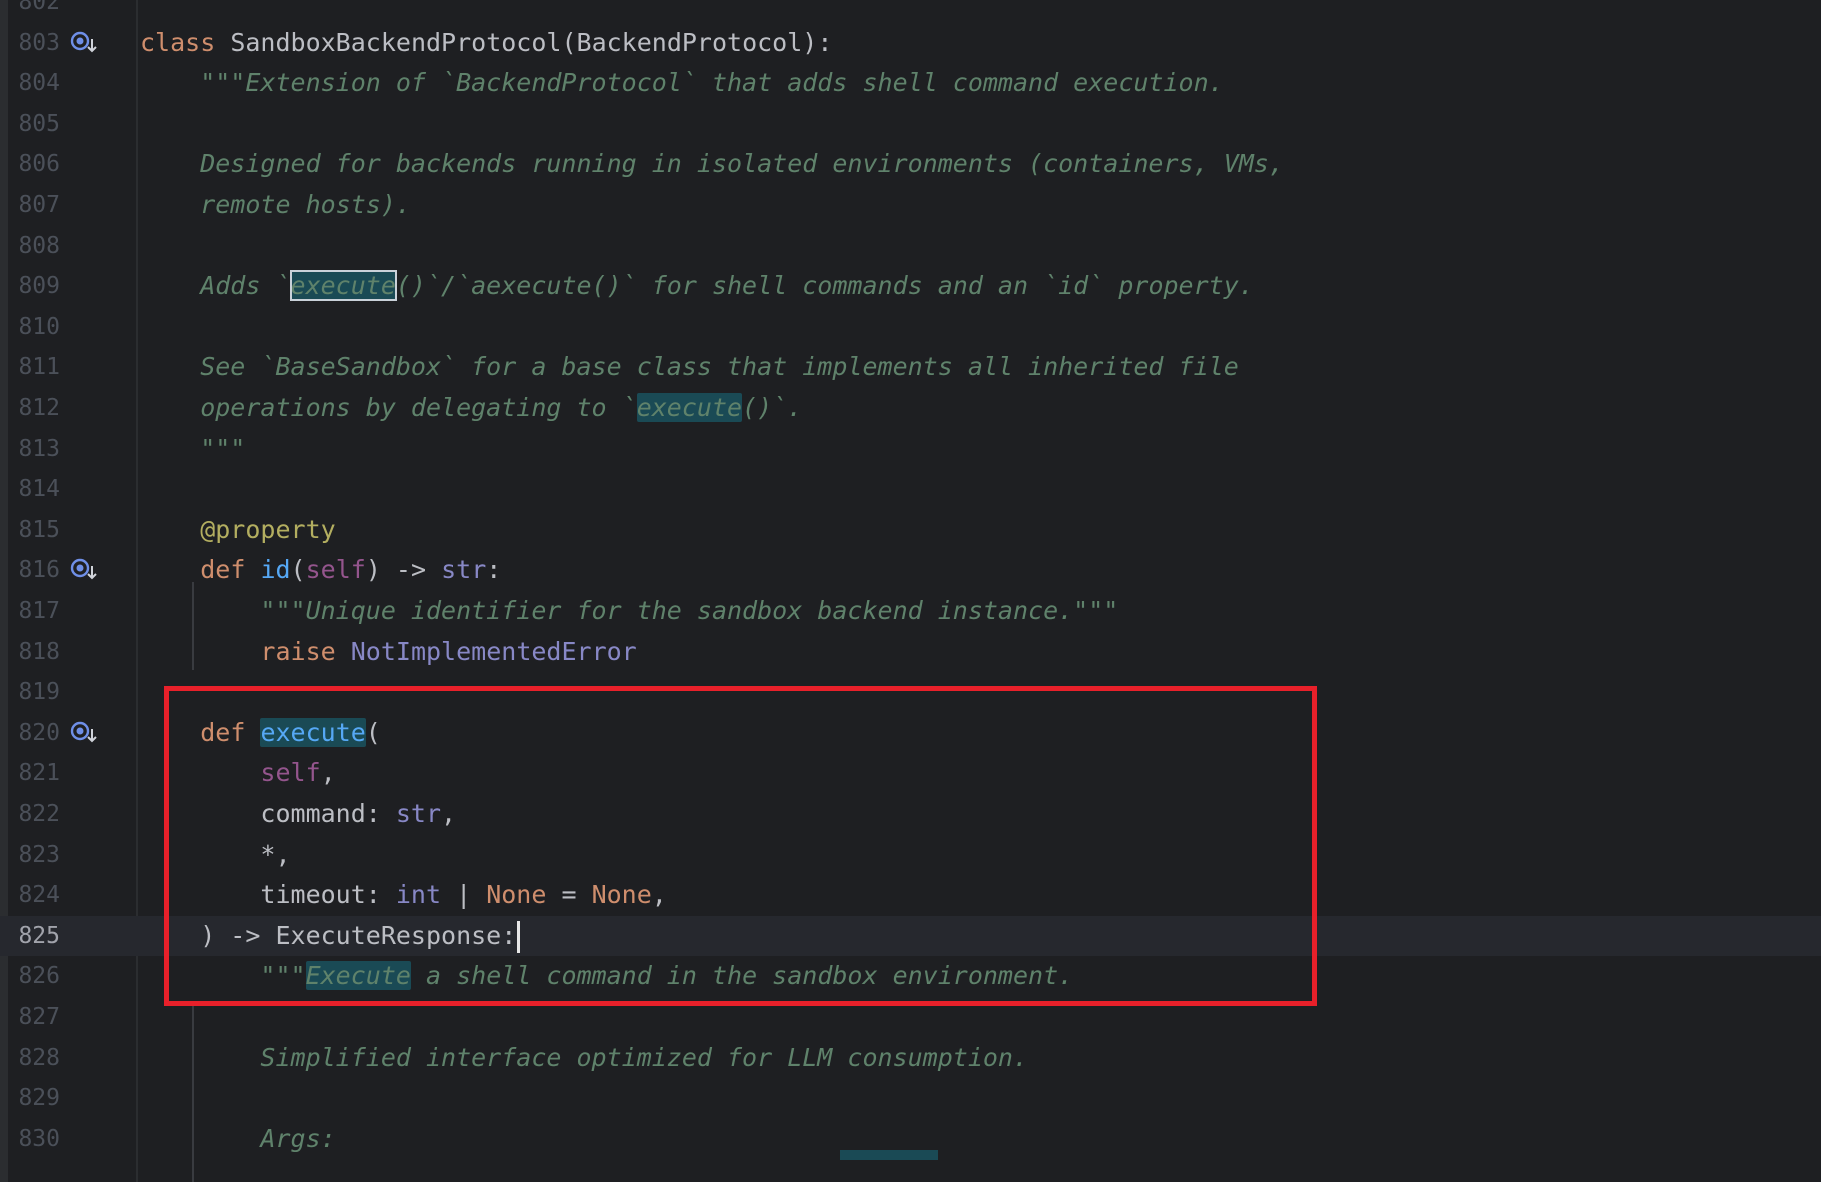 This screenshot has width=1821, height=1182. Describe the element at coordinates (910, 489) in the screenshot. I see `code-line: 814` at that location.